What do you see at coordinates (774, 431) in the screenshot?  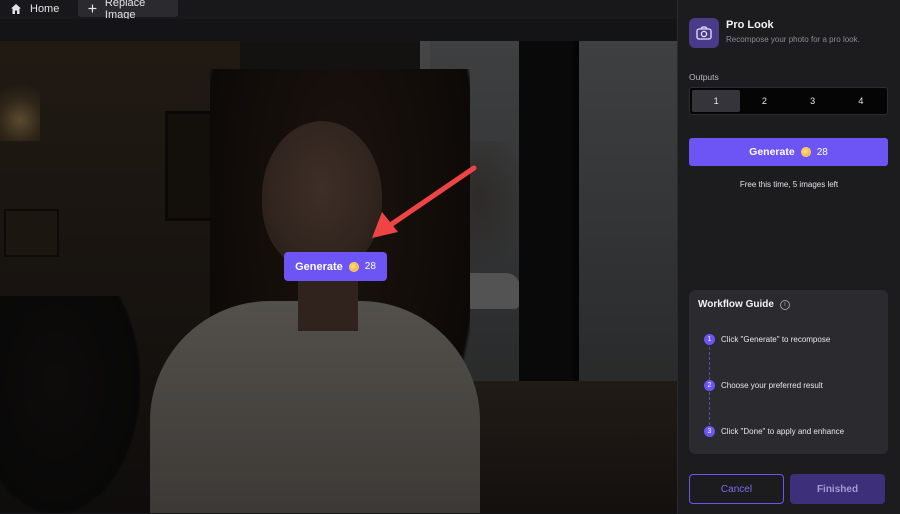 I see `workflow-step: 3 Click "Done" to apply and enhance` at bounding box center [774, 431].